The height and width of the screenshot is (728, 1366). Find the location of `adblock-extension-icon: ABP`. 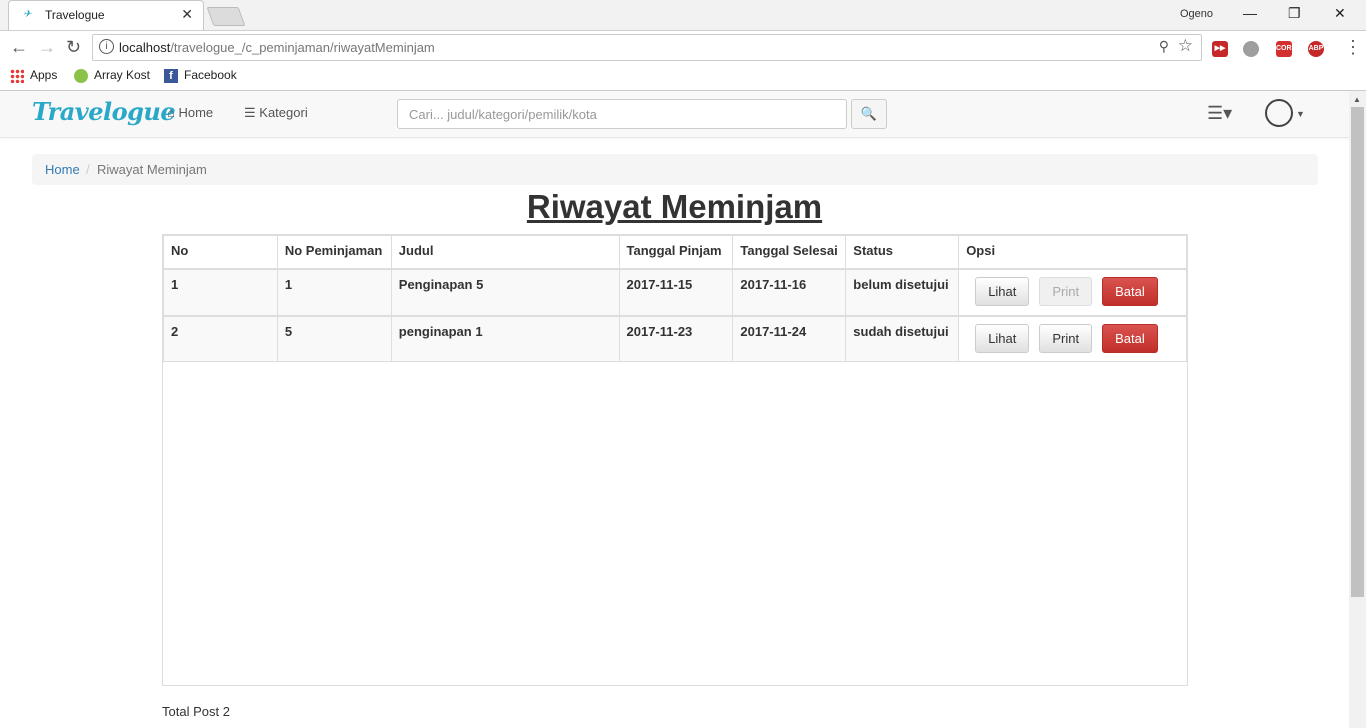

adblock-extension-icon: ABP is located at coordinates (1316, 49).